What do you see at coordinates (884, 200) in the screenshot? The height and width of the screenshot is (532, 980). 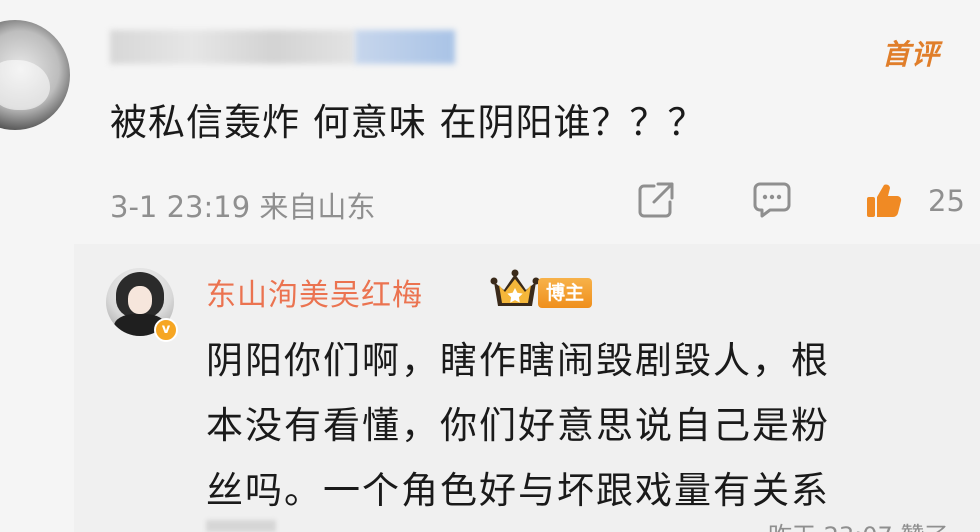 I see `thumbs-up-icon` at bounding box center [884, 200].